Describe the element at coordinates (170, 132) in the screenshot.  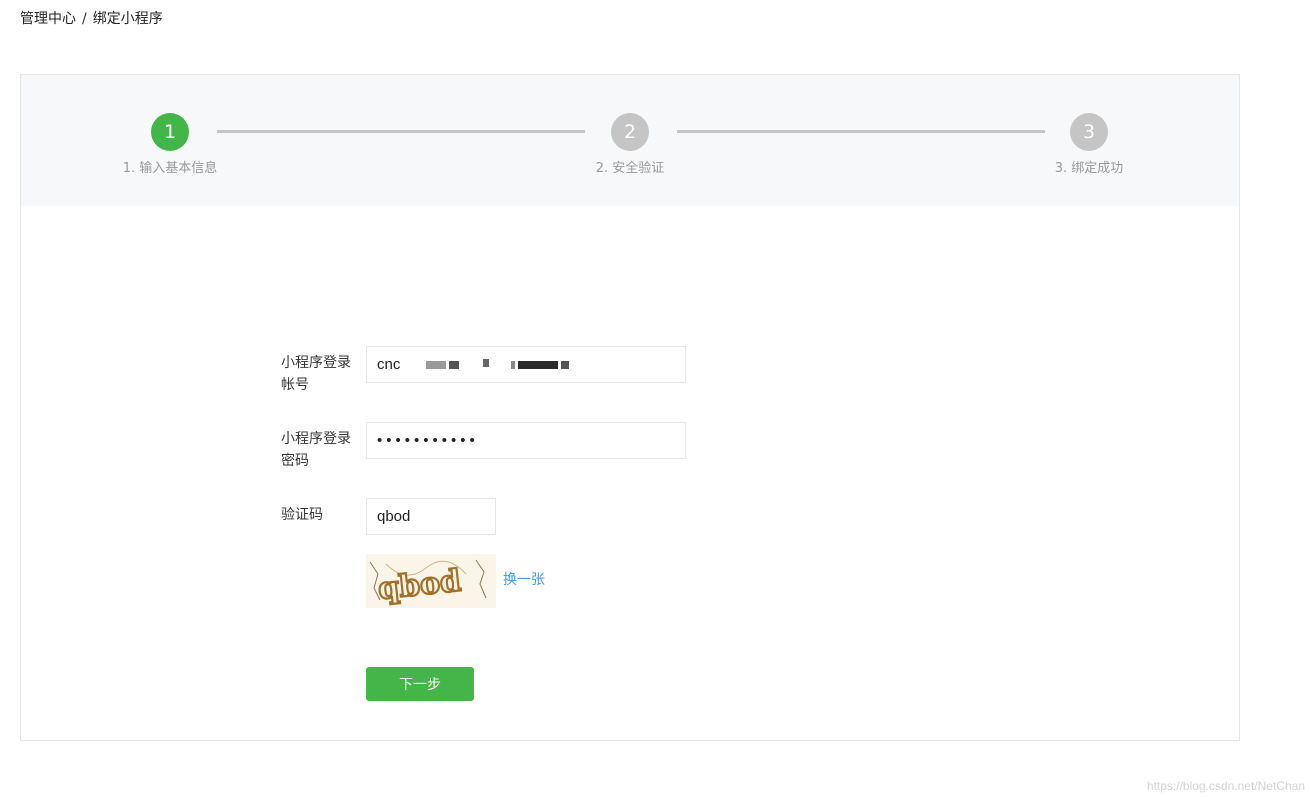
I see `step-1-circle: 1` at that location.